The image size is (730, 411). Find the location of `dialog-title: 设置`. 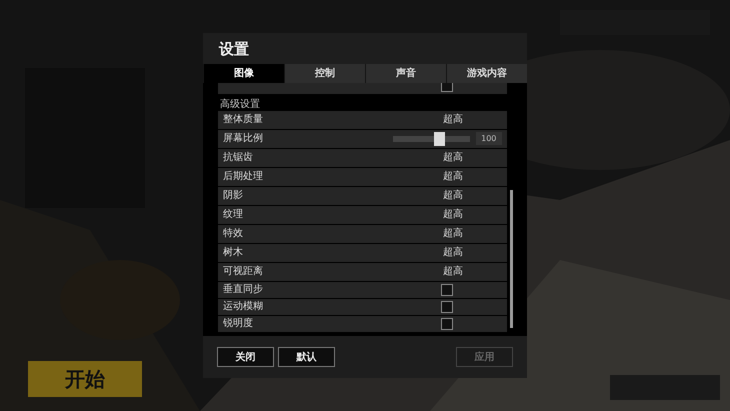

dialog-title: 设置 is located at coordinates (234, 49).